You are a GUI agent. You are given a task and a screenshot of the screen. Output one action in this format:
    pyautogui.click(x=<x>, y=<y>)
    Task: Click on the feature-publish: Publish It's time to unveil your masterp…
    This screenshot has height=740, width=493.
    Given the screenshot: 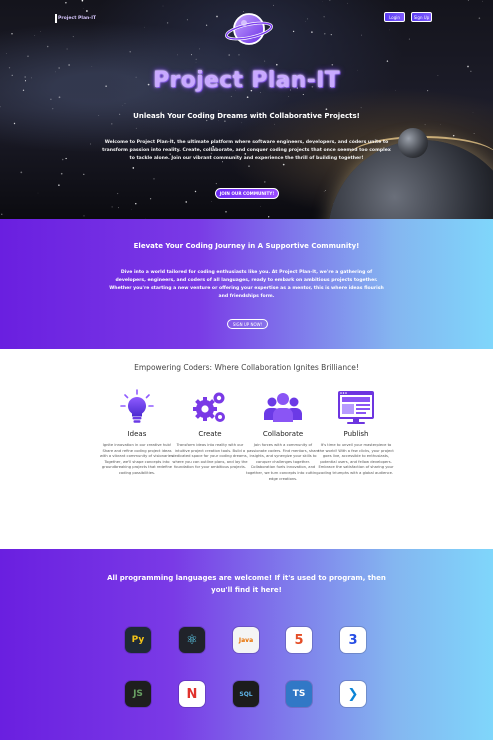 What is the action you would take?
    pyautogui.click(x=356, y=432)
    